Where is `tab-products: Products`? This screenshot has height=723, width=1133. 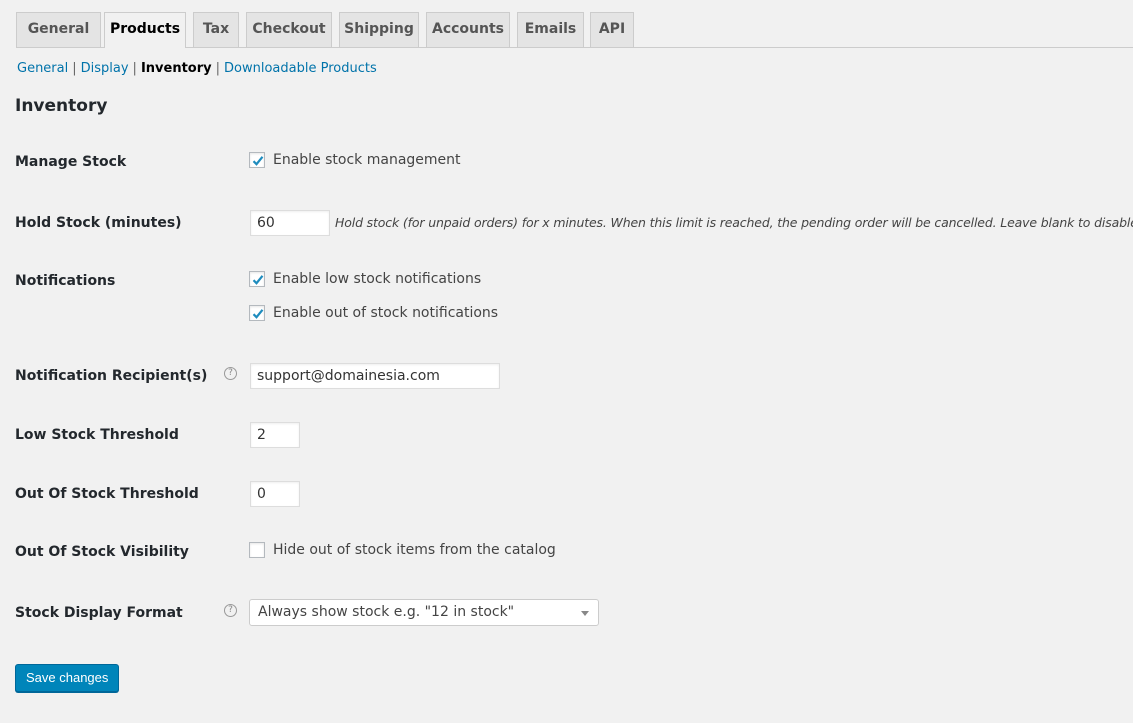
tab-products: Products is located at coordinates (145, 30).